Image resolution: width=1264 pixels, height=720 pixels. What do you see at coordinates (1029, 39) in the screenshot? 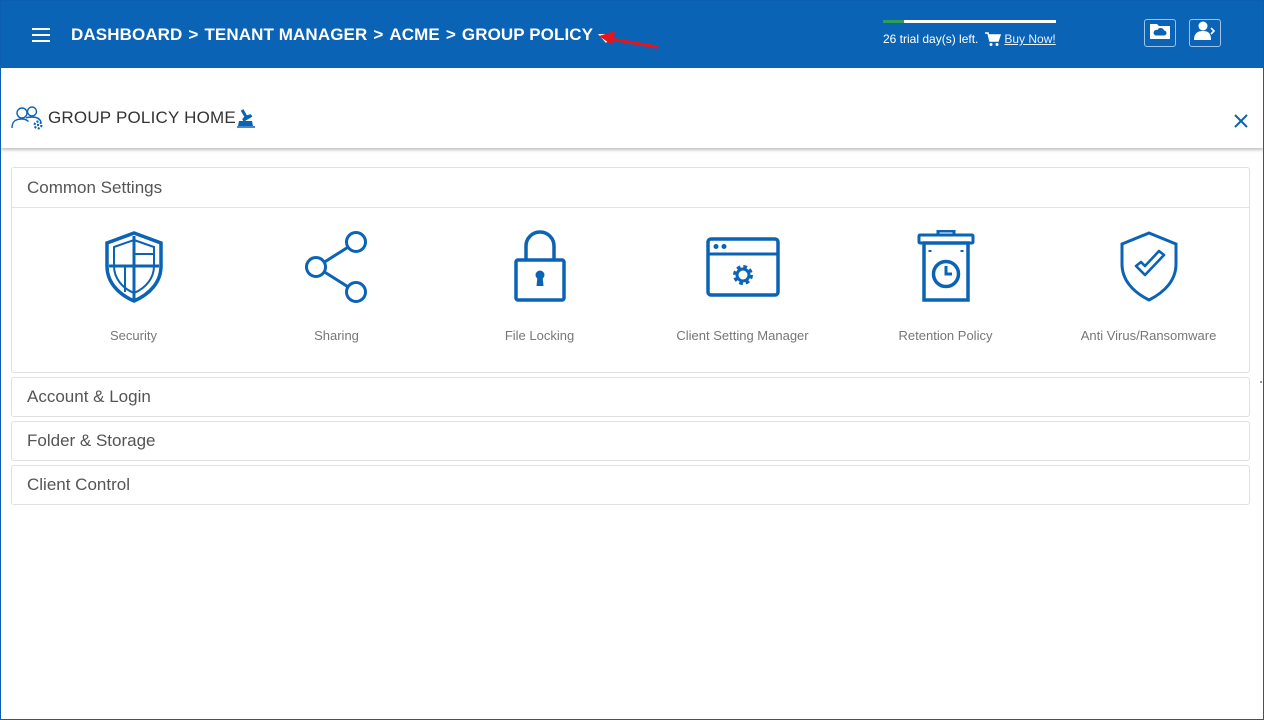
I see `buy-now-link: Buy Now!` at bounding box center [1029, 39].